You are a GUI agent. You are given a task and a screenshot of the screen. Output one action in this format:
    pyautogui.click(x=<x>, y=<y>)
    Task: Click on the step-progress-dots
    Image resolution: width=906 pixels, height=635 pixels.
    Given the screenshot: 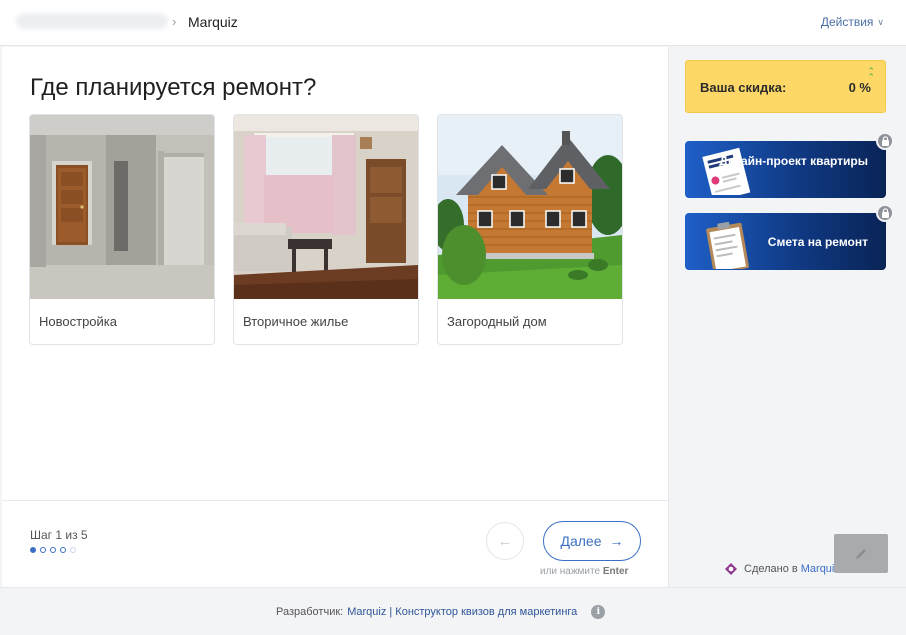 What is the action you would take?
    pyautogui.click(x=53, y=550)
    